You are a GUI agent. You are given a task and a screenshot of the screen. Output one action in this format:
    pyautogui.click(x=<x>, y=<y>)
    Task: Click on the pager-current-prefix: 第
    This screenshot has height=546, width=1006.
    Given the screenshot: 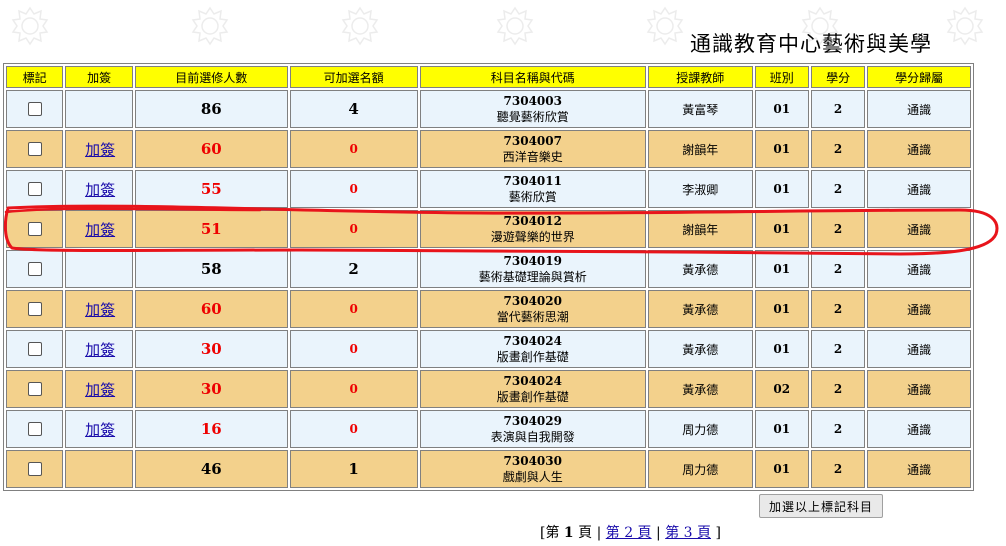 What is the action you would take?
    pyautogui.click(x=552, y=533)
    